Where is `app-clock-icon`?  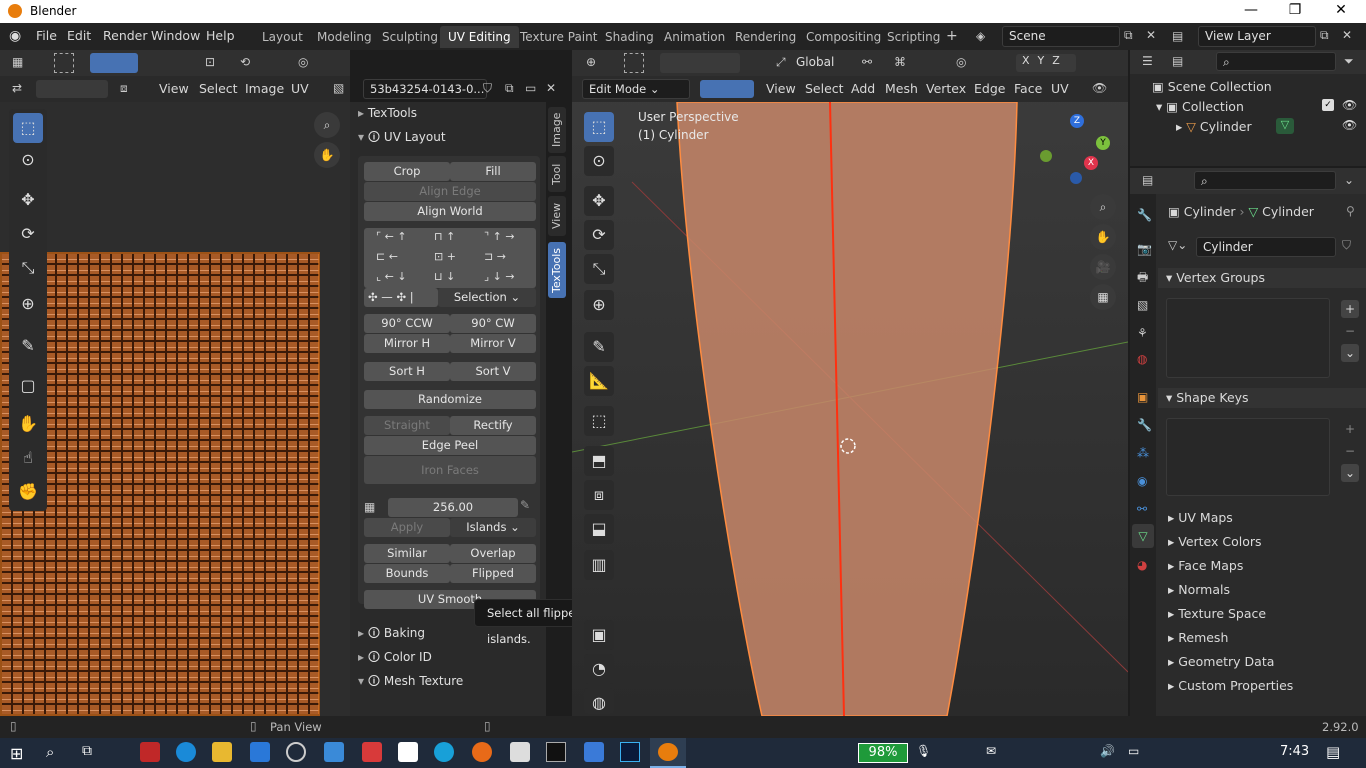 app-clock-icon is located at coordinates (296, 752).